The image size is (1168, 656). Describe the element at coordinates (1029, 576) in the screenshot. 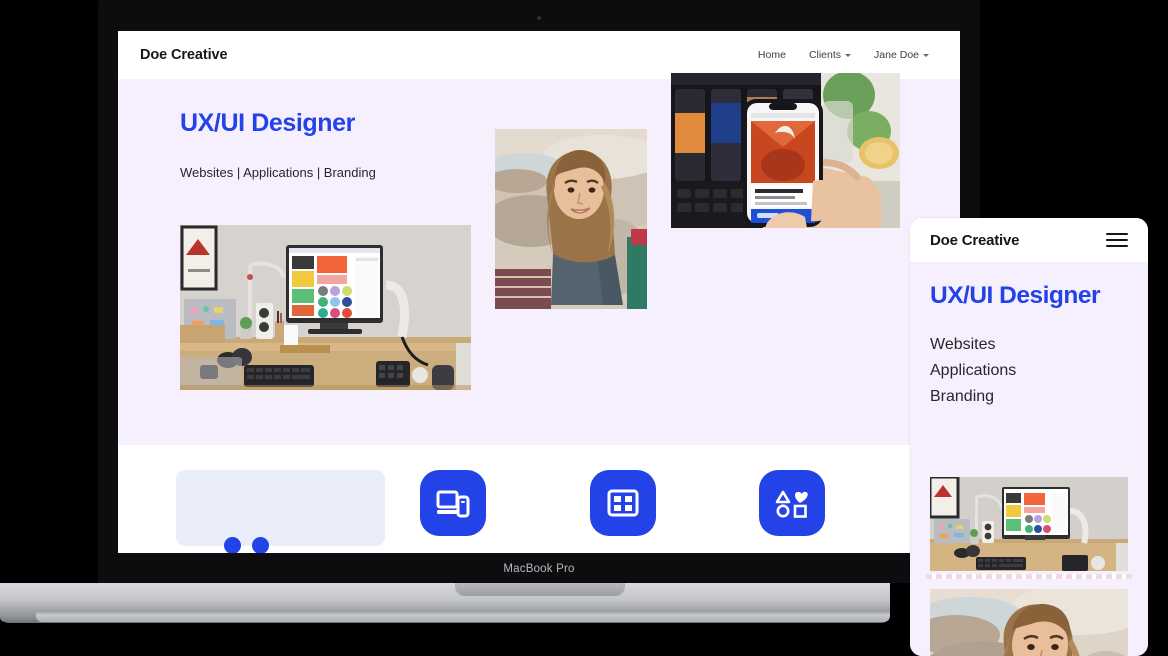

I see `decorative-divider` at that location.